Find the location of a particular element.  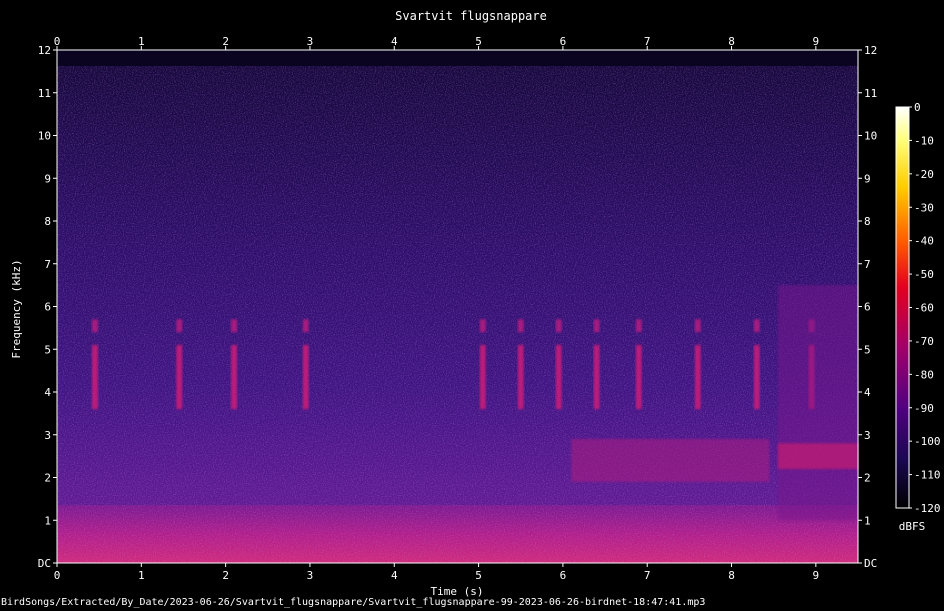

x-tick-label-top: 2 is located at coordinates (225, 41).